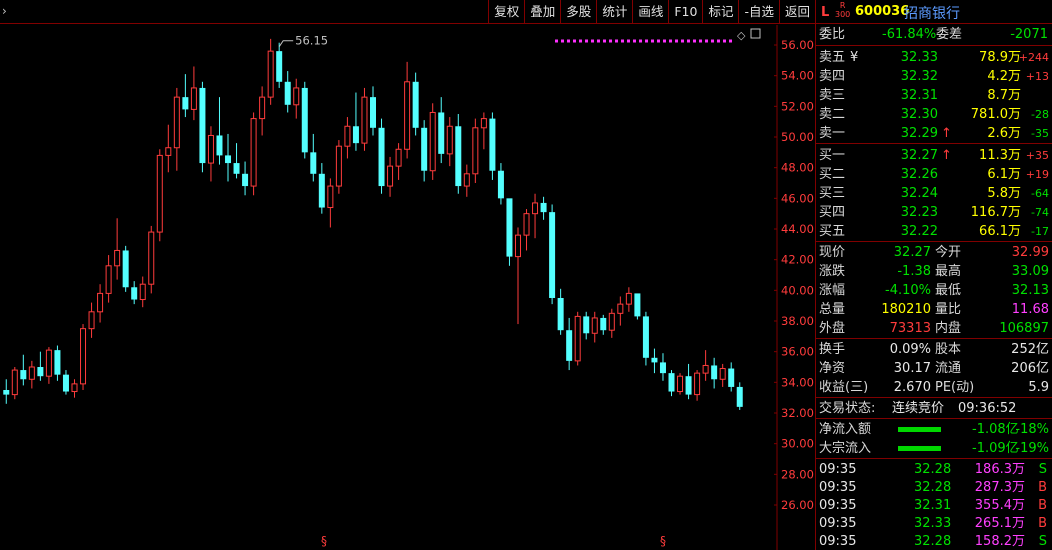 The width and height of the screenshot is (1052, 550). What do you see at coordinates (912, 252) in the screenshot?
I see `quote-value: 32.27` at bounding box center [912, 252].